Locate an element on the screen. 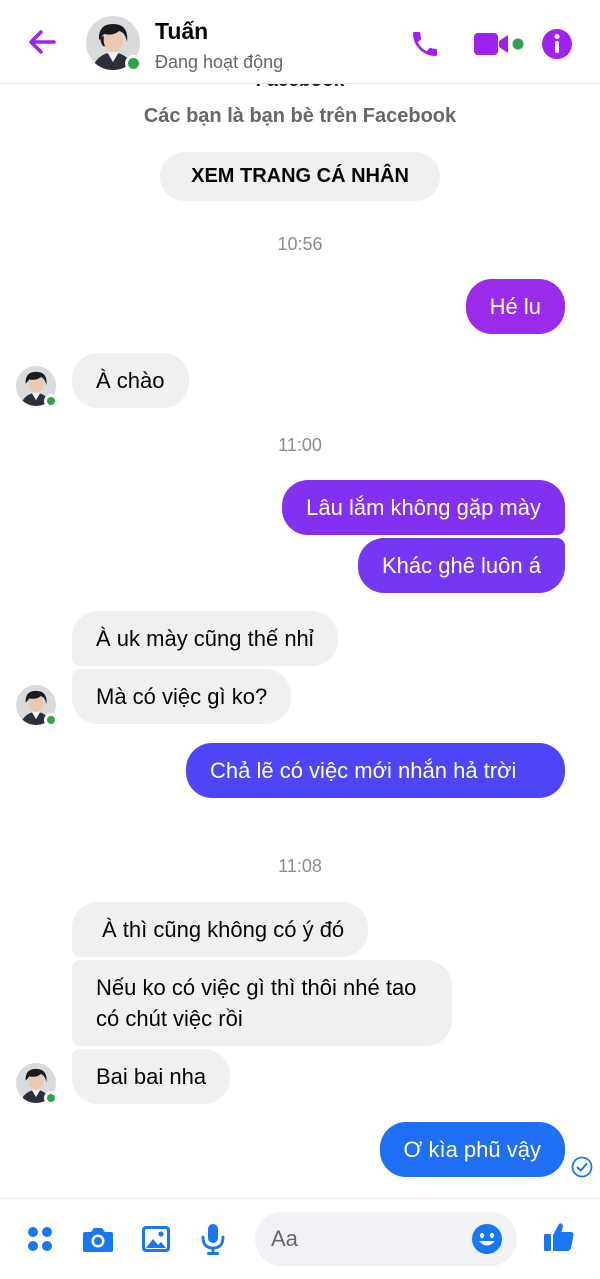 This screenshot has width=600, height=1279. gallery-icon is located at coordinates (156, 1239).